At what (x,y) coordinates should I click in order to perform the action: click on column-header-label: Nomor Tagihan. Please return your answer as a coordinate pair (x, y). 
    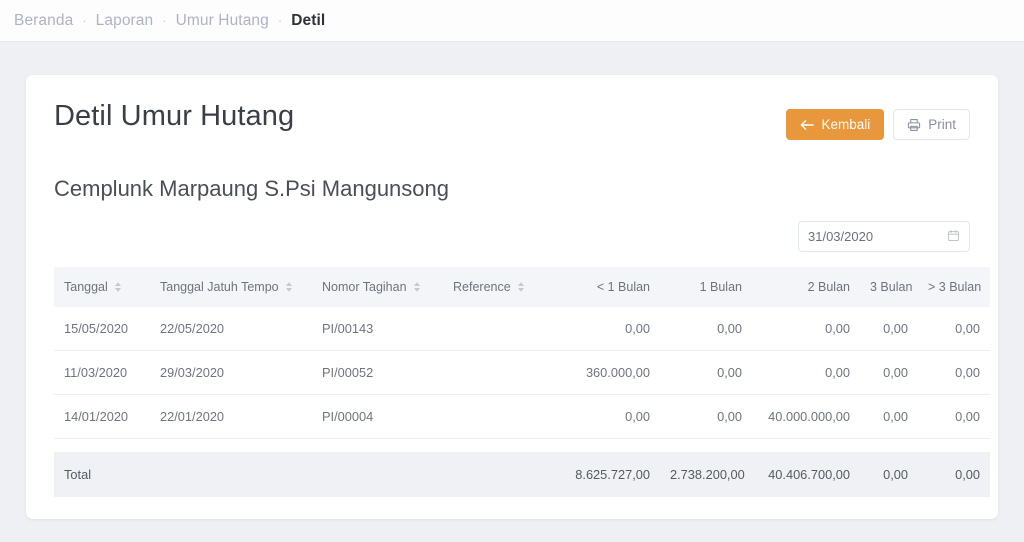
    Looking at the image, I should click on (364, 287).